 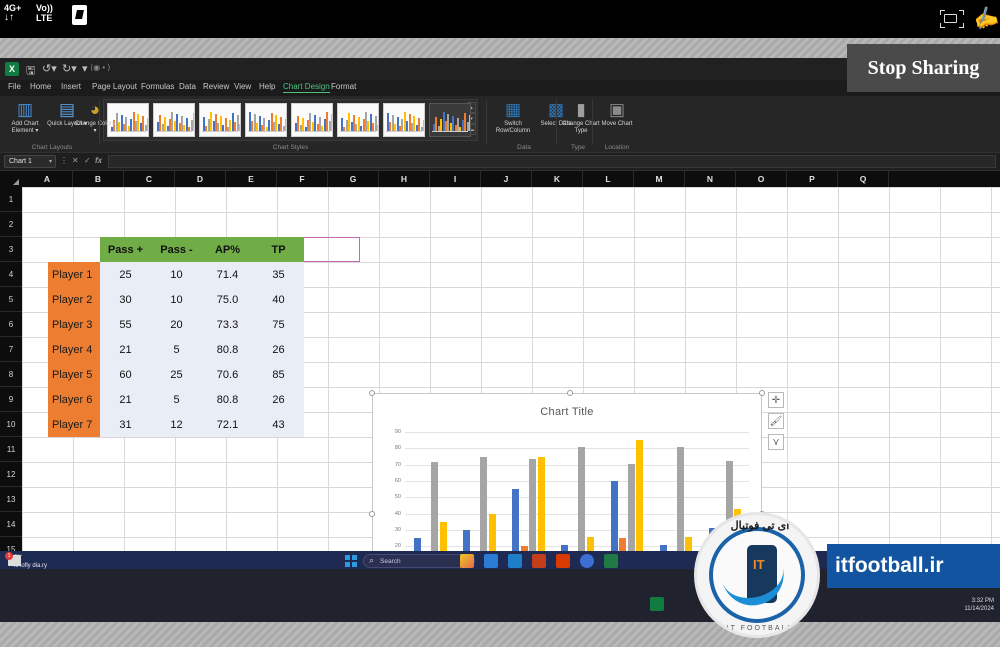 What do you see at coordinates (40, 86) in the screenshot?
I see `ribbon-tab-home: Home` at bounding box center [40, 86].